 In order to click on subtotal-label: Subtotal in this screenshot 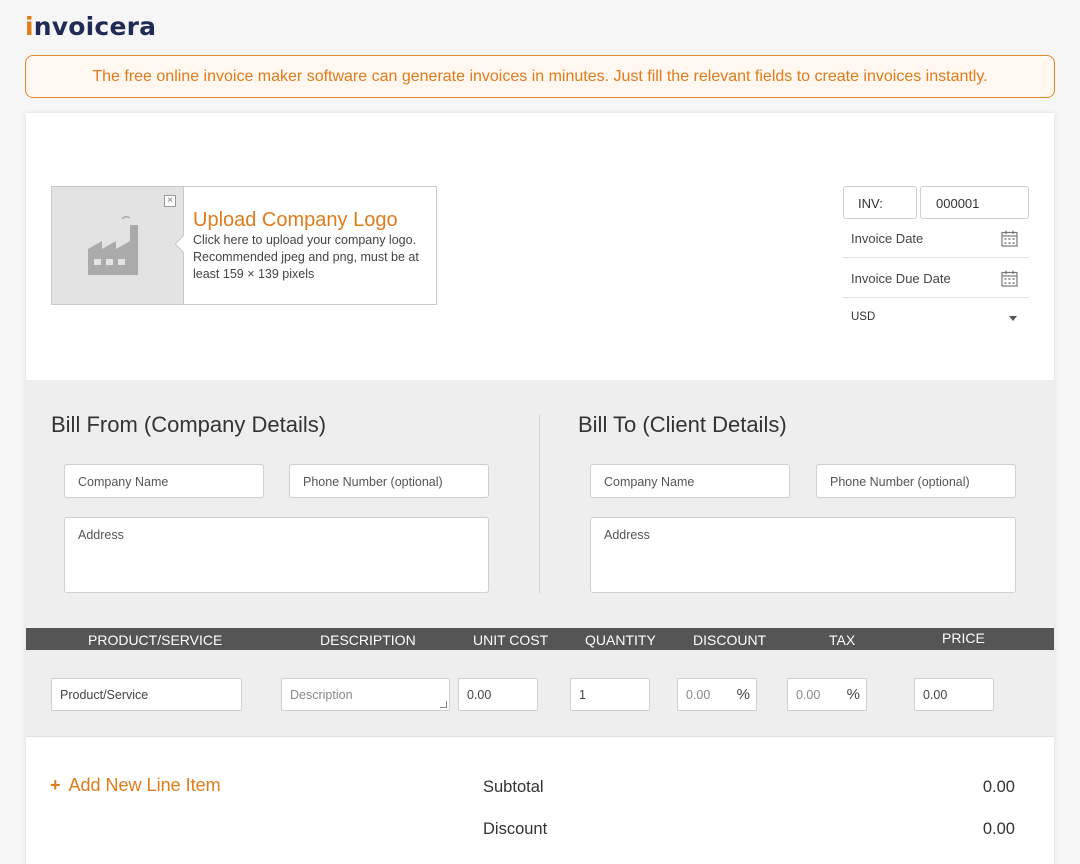, I will do `click(513, 787)`.